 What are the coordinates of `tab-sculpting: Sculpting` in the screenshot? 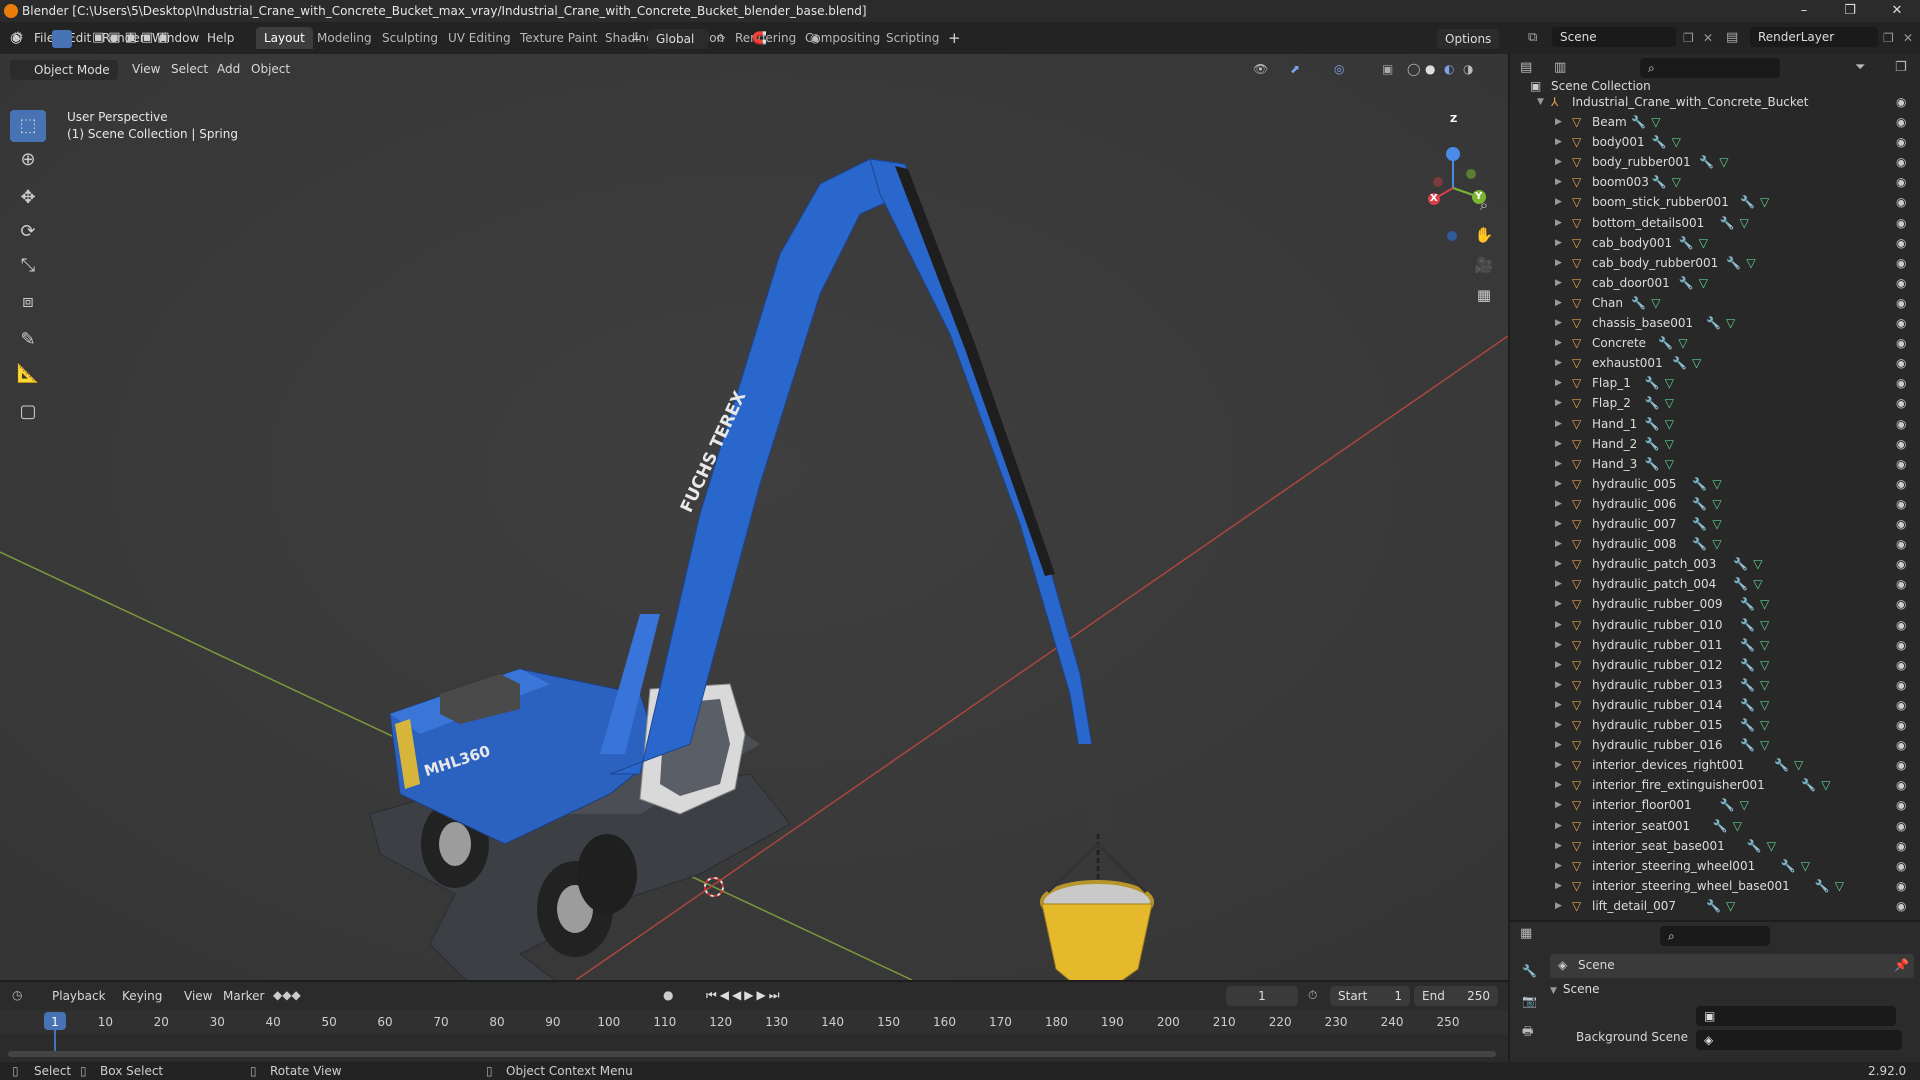 It's located at (410, 38).